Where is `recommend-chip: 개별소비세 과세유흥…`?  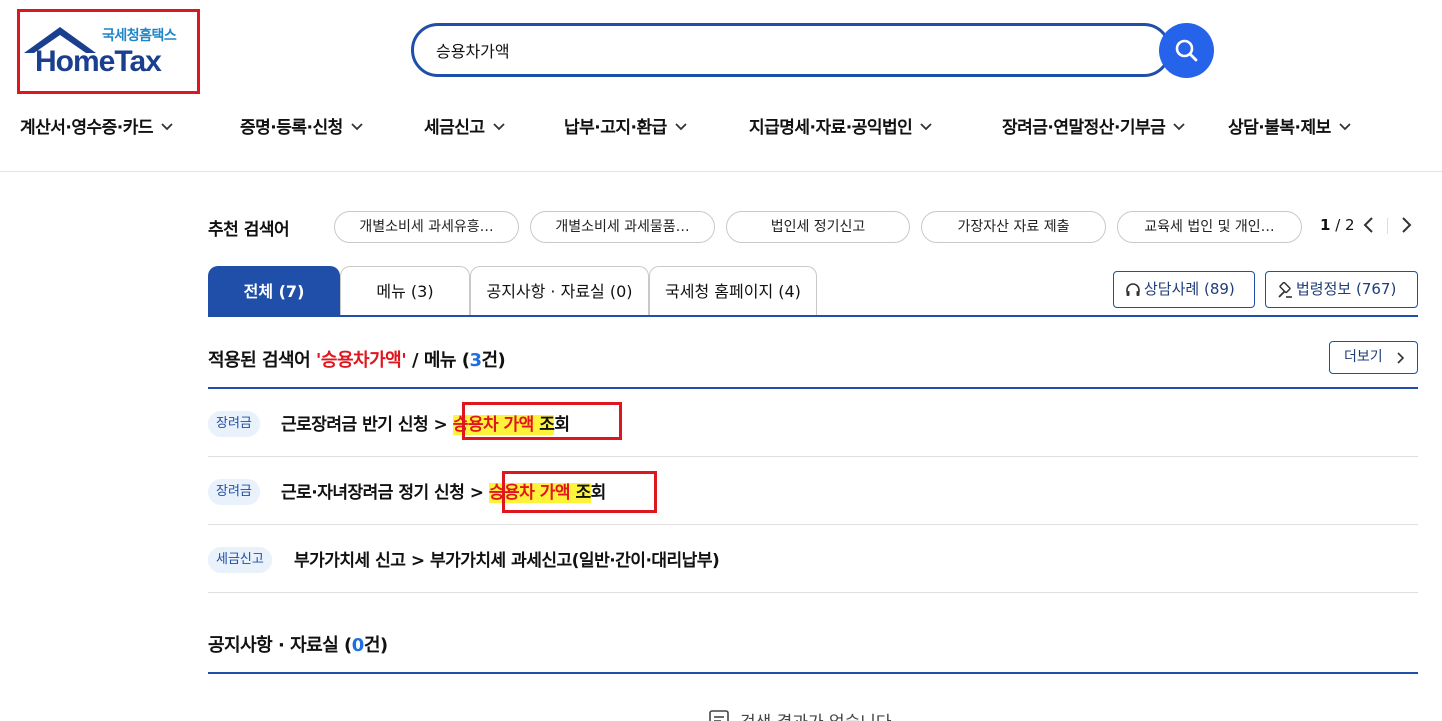 recommend-chip: 개별소비세 과세유흥… is located at coordinates (426, 227).